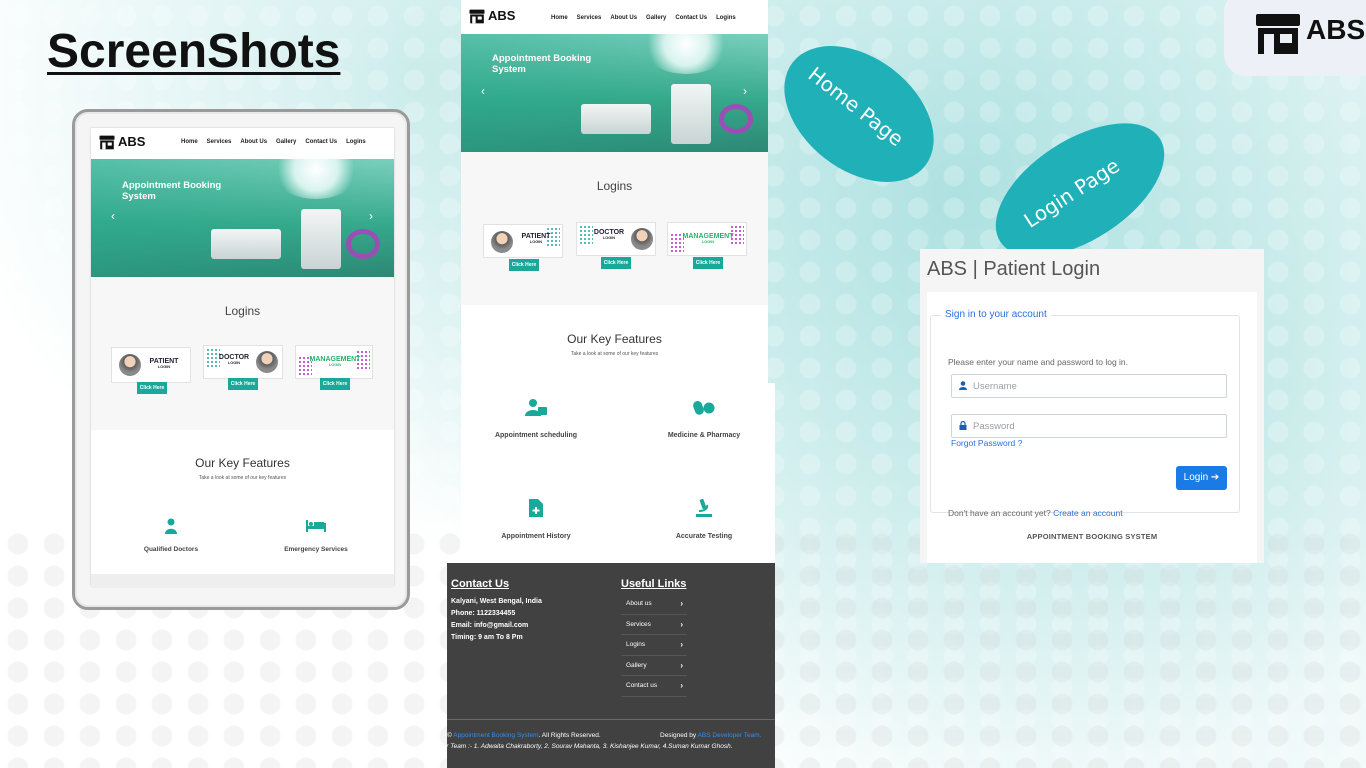  I want to click on password-field: Password, so click(1089, 426).